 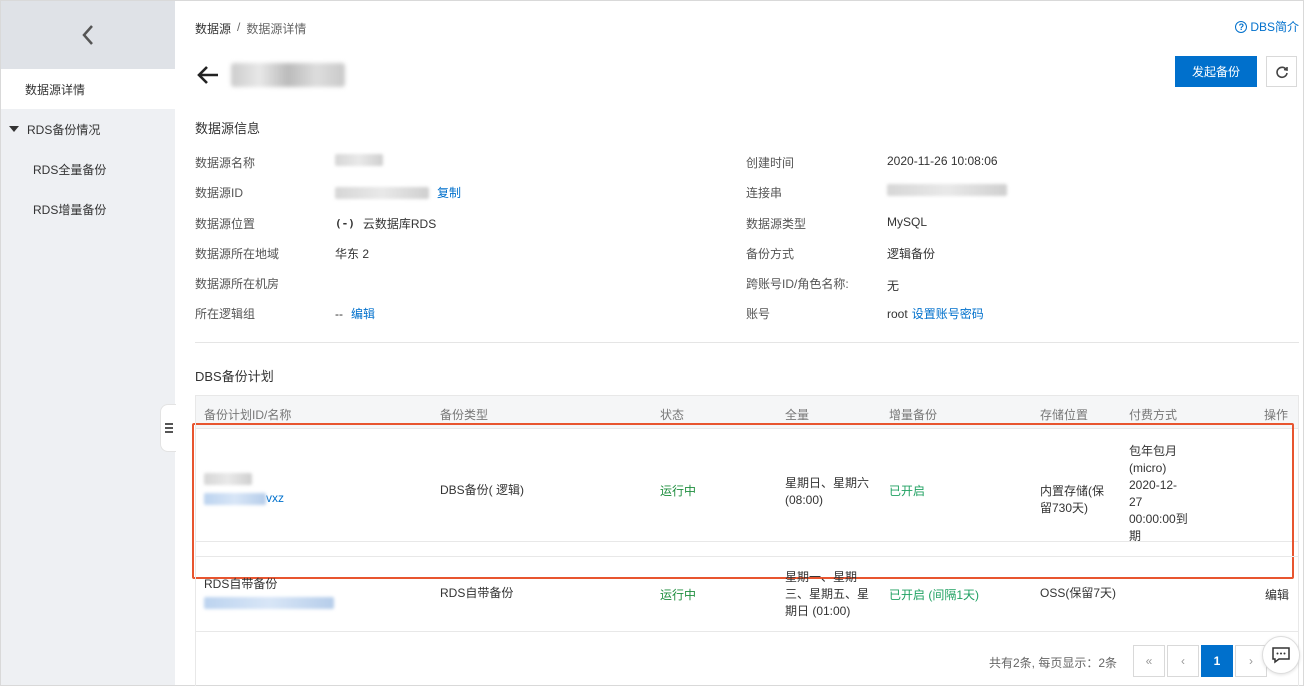 I want to click on column-header: 全量, so click(x=797, y=415).